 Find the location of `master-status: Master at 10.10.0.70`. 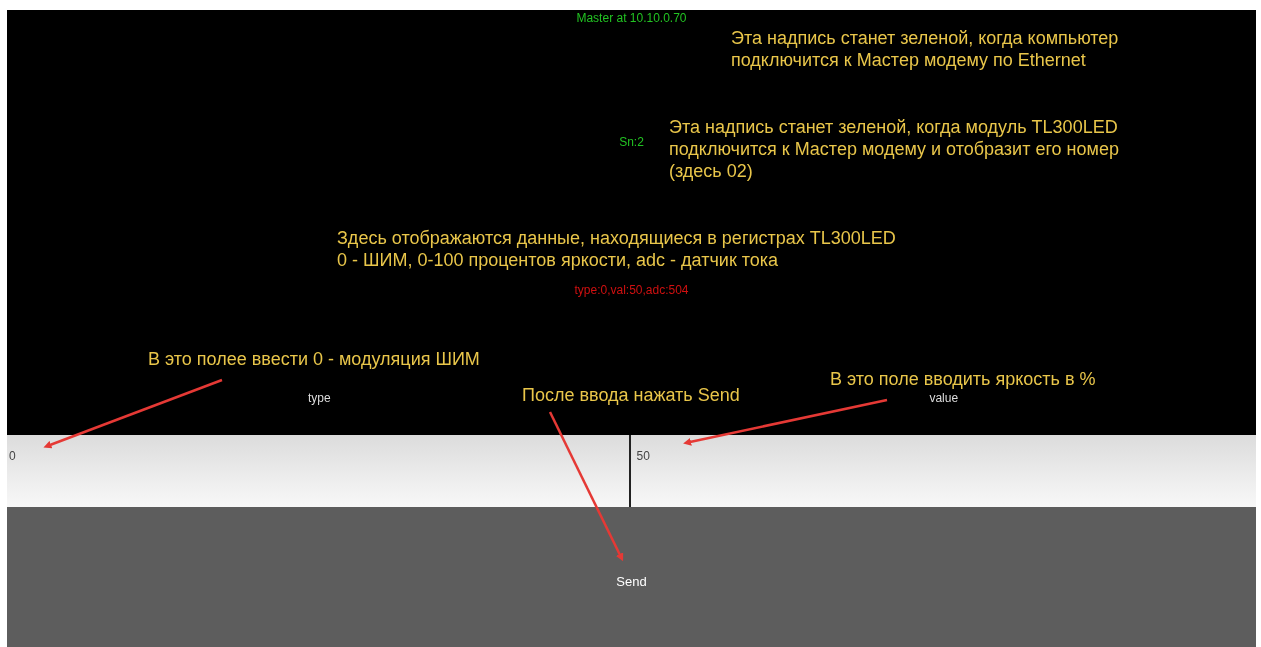

master-status: Master at 10.10.0.70 is located at coordinates (631, 18).